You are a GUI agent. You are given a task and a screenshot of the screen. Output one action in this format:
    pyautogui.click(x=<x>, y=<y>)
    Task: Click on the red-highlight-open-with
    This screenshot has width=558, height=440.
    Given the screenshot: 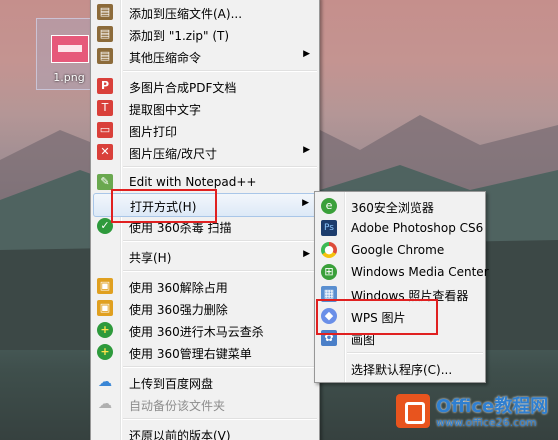 What is the action you would take?
    pyautogui.click(x=164, y=206)
    